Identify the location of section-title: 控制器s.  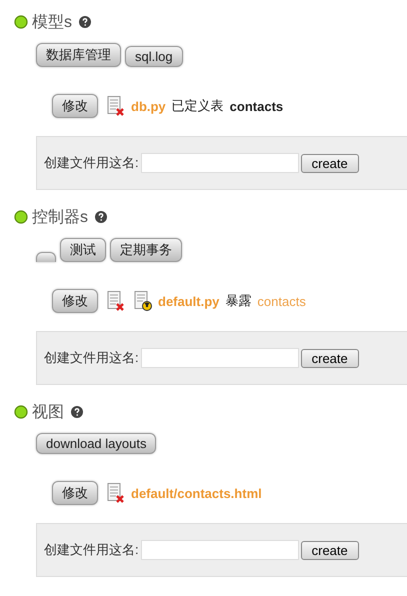
(60, 218).